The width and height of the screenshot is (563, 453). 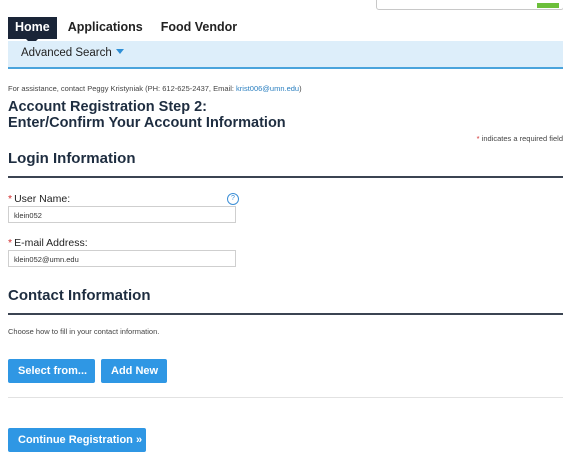 What do you see at coordinates (66, 53) in the screenshot?
I see `advanced-search-label: Advanced Search` at bounding box center [66, 53].